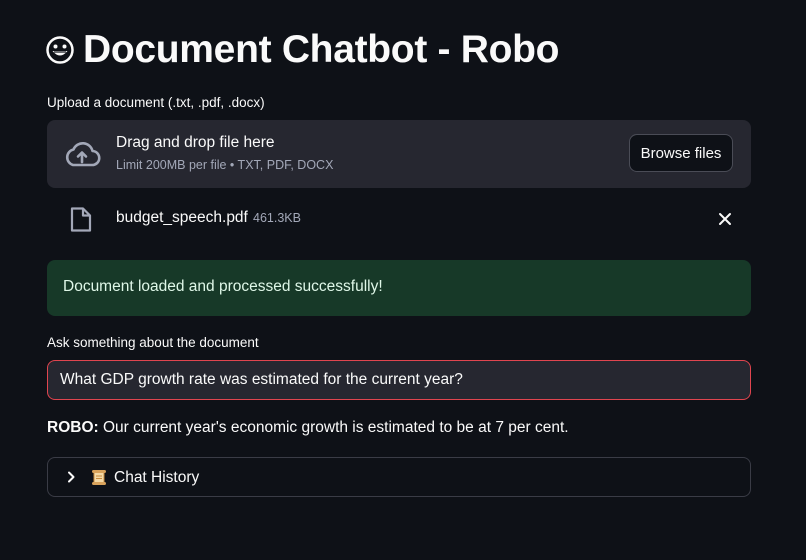 The height and width of the screenshot is (560, 806). Describe the element at coordinates (73, 427) in the screenshot. I see `answer-speaker: ROBO:` at that location.